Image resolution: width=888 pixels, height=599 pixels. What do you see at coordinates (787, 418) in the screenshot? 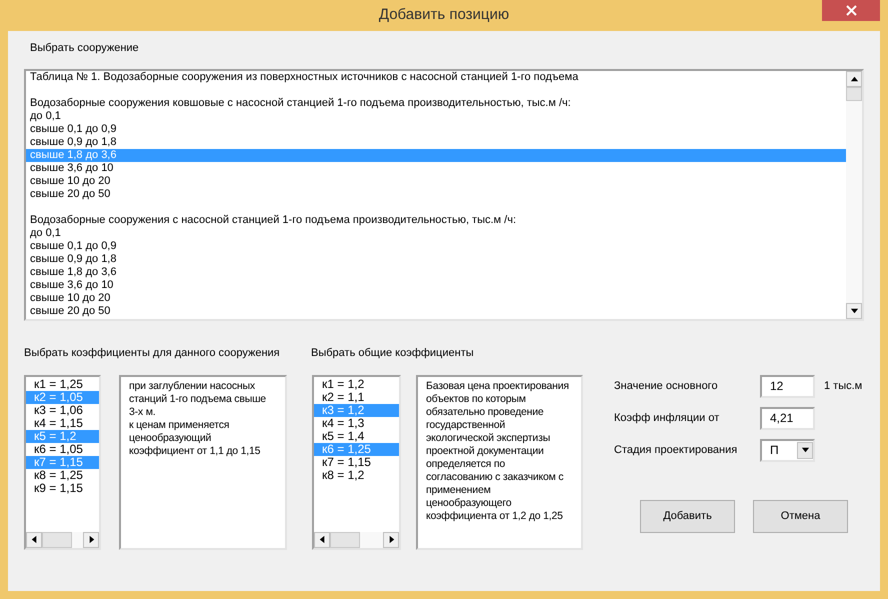
I see `input-field: 4,21` at bounding box center [787, 418].